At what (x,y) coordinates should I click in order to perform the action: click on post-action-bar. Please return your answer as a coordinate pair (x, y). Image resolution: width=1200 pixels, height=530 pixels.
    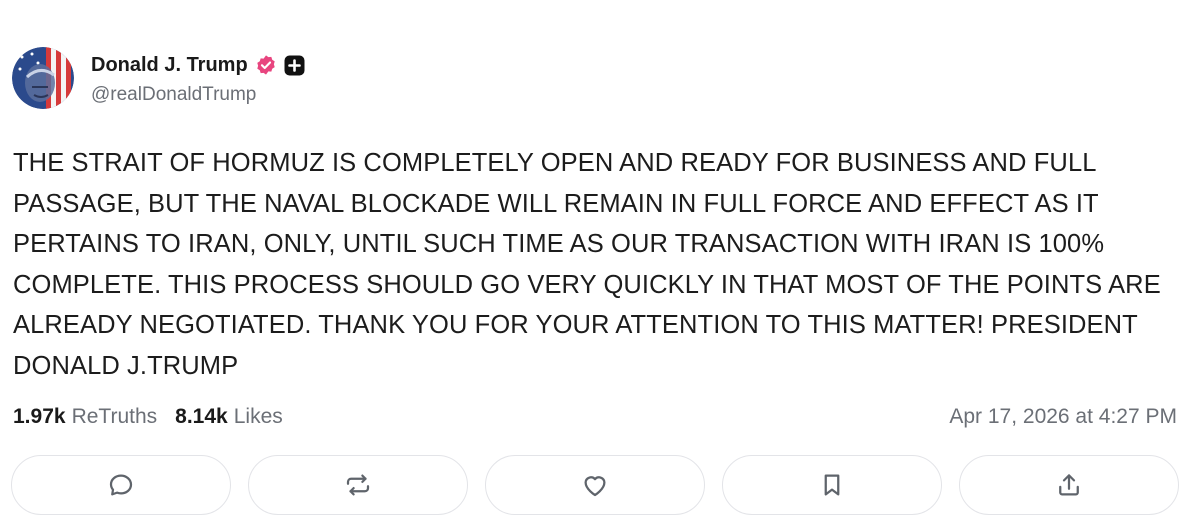
    Looking at the image, I should click on (596, 486).